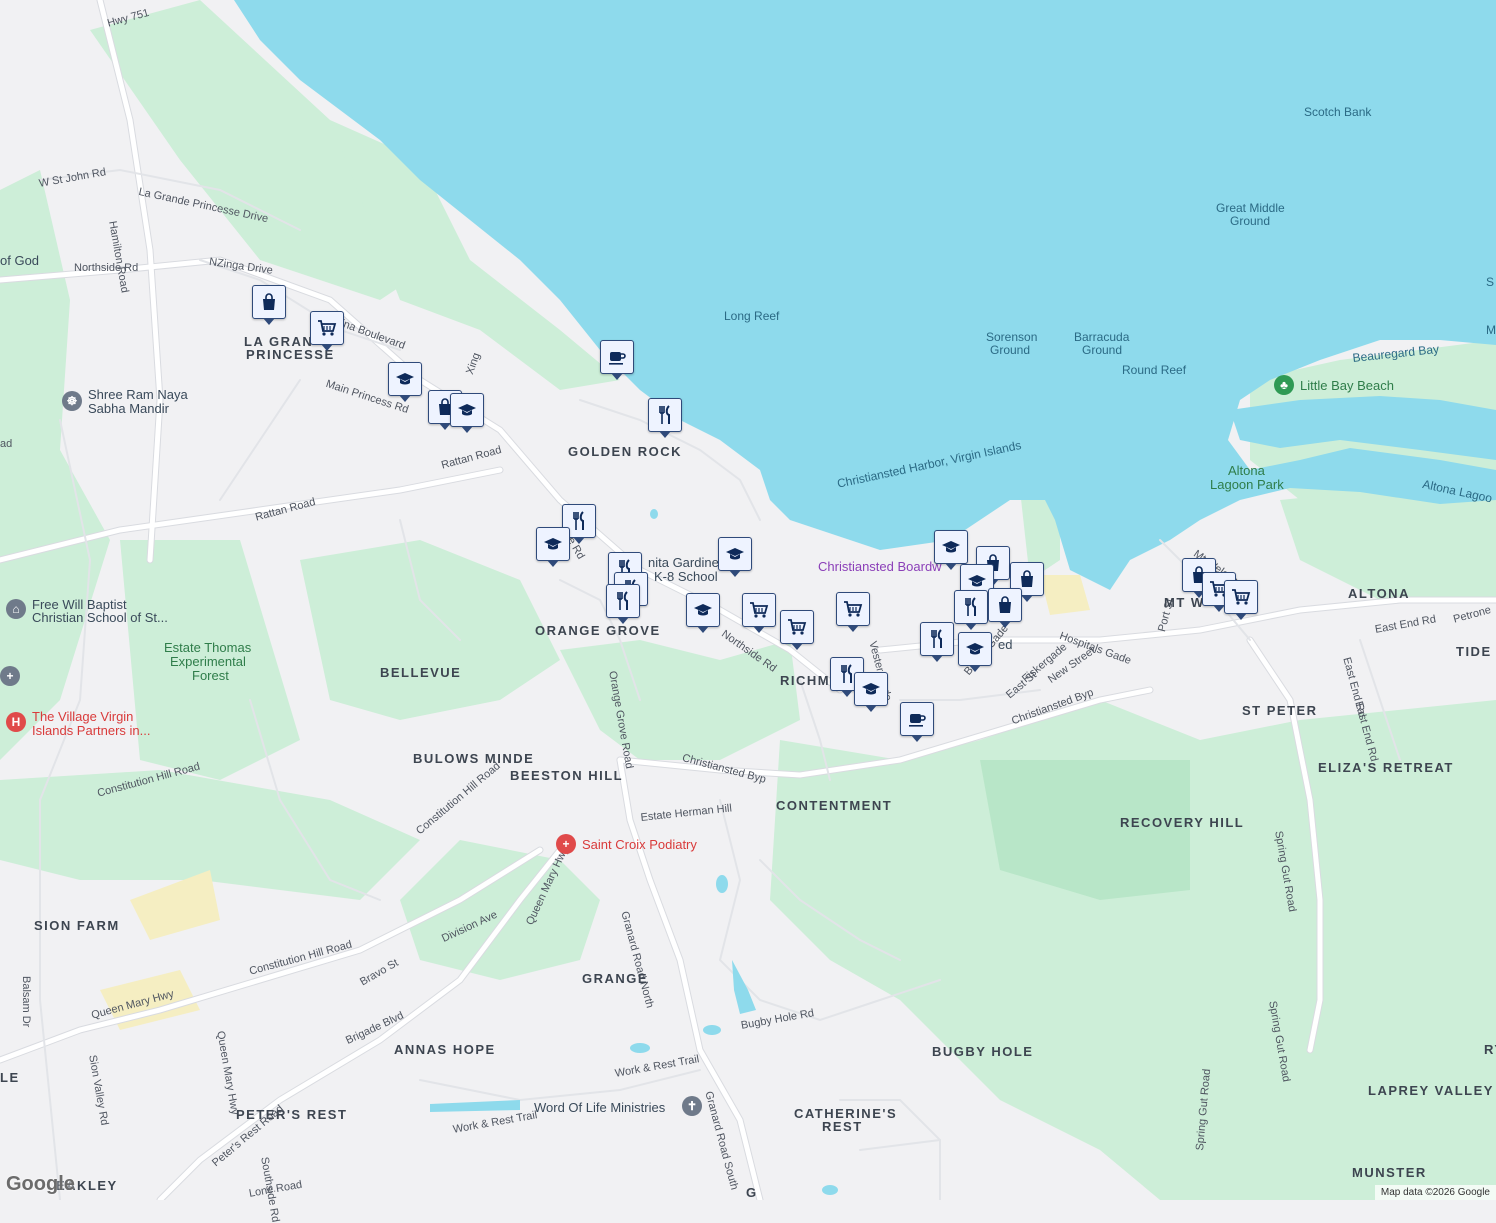  I want to click on map-label: LE, so click(10, 1077).